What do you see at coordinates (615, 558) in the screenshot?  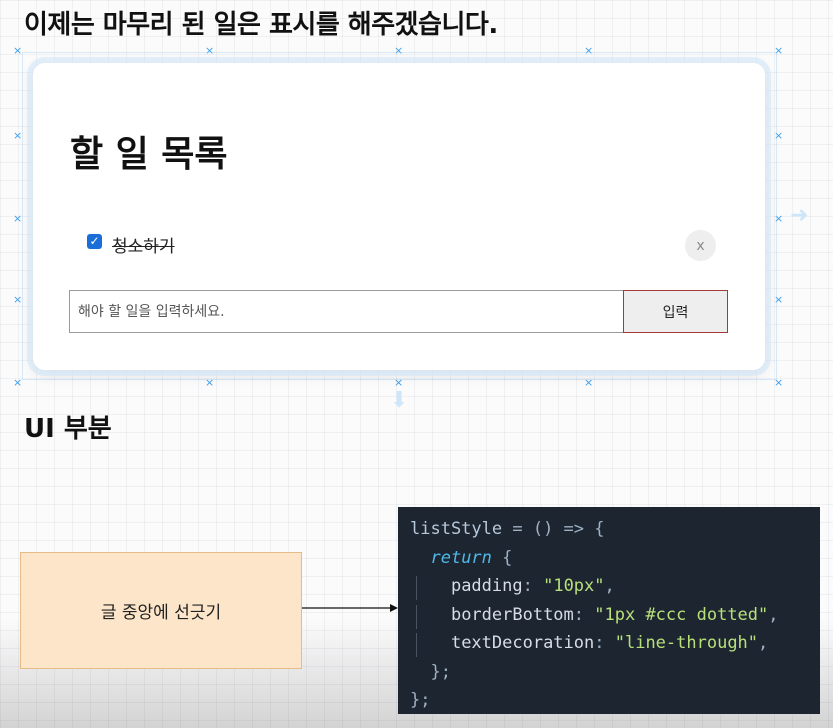 I see `code-line: return {` at bounding box center [615, 558].